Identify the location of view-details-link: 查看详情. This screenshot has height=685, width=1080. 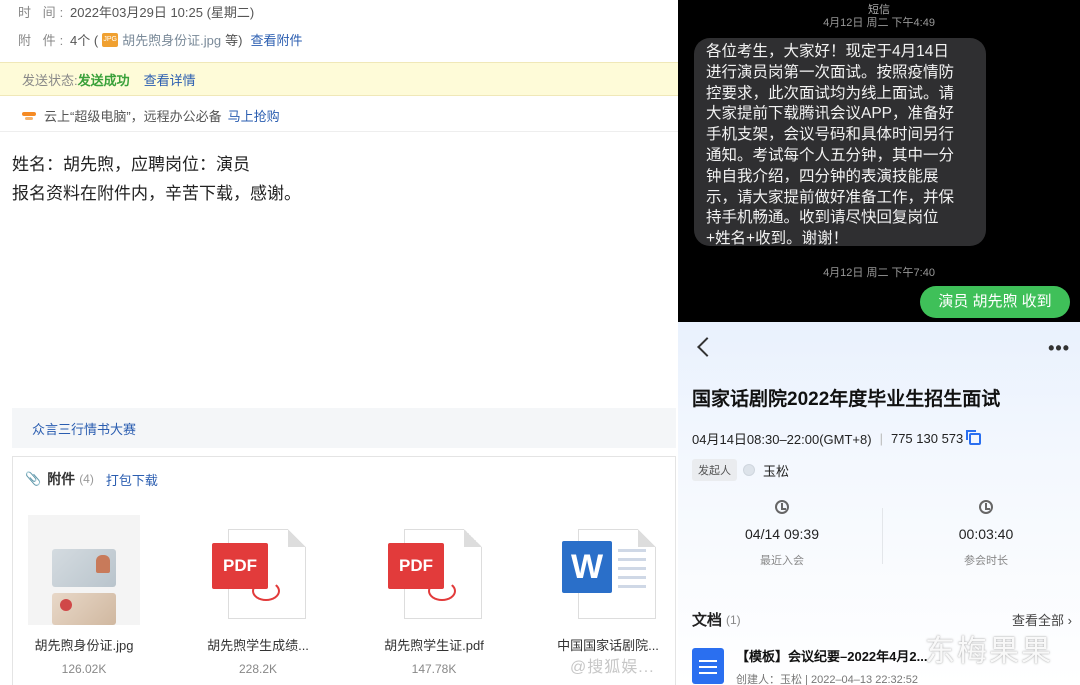
(170, 79).